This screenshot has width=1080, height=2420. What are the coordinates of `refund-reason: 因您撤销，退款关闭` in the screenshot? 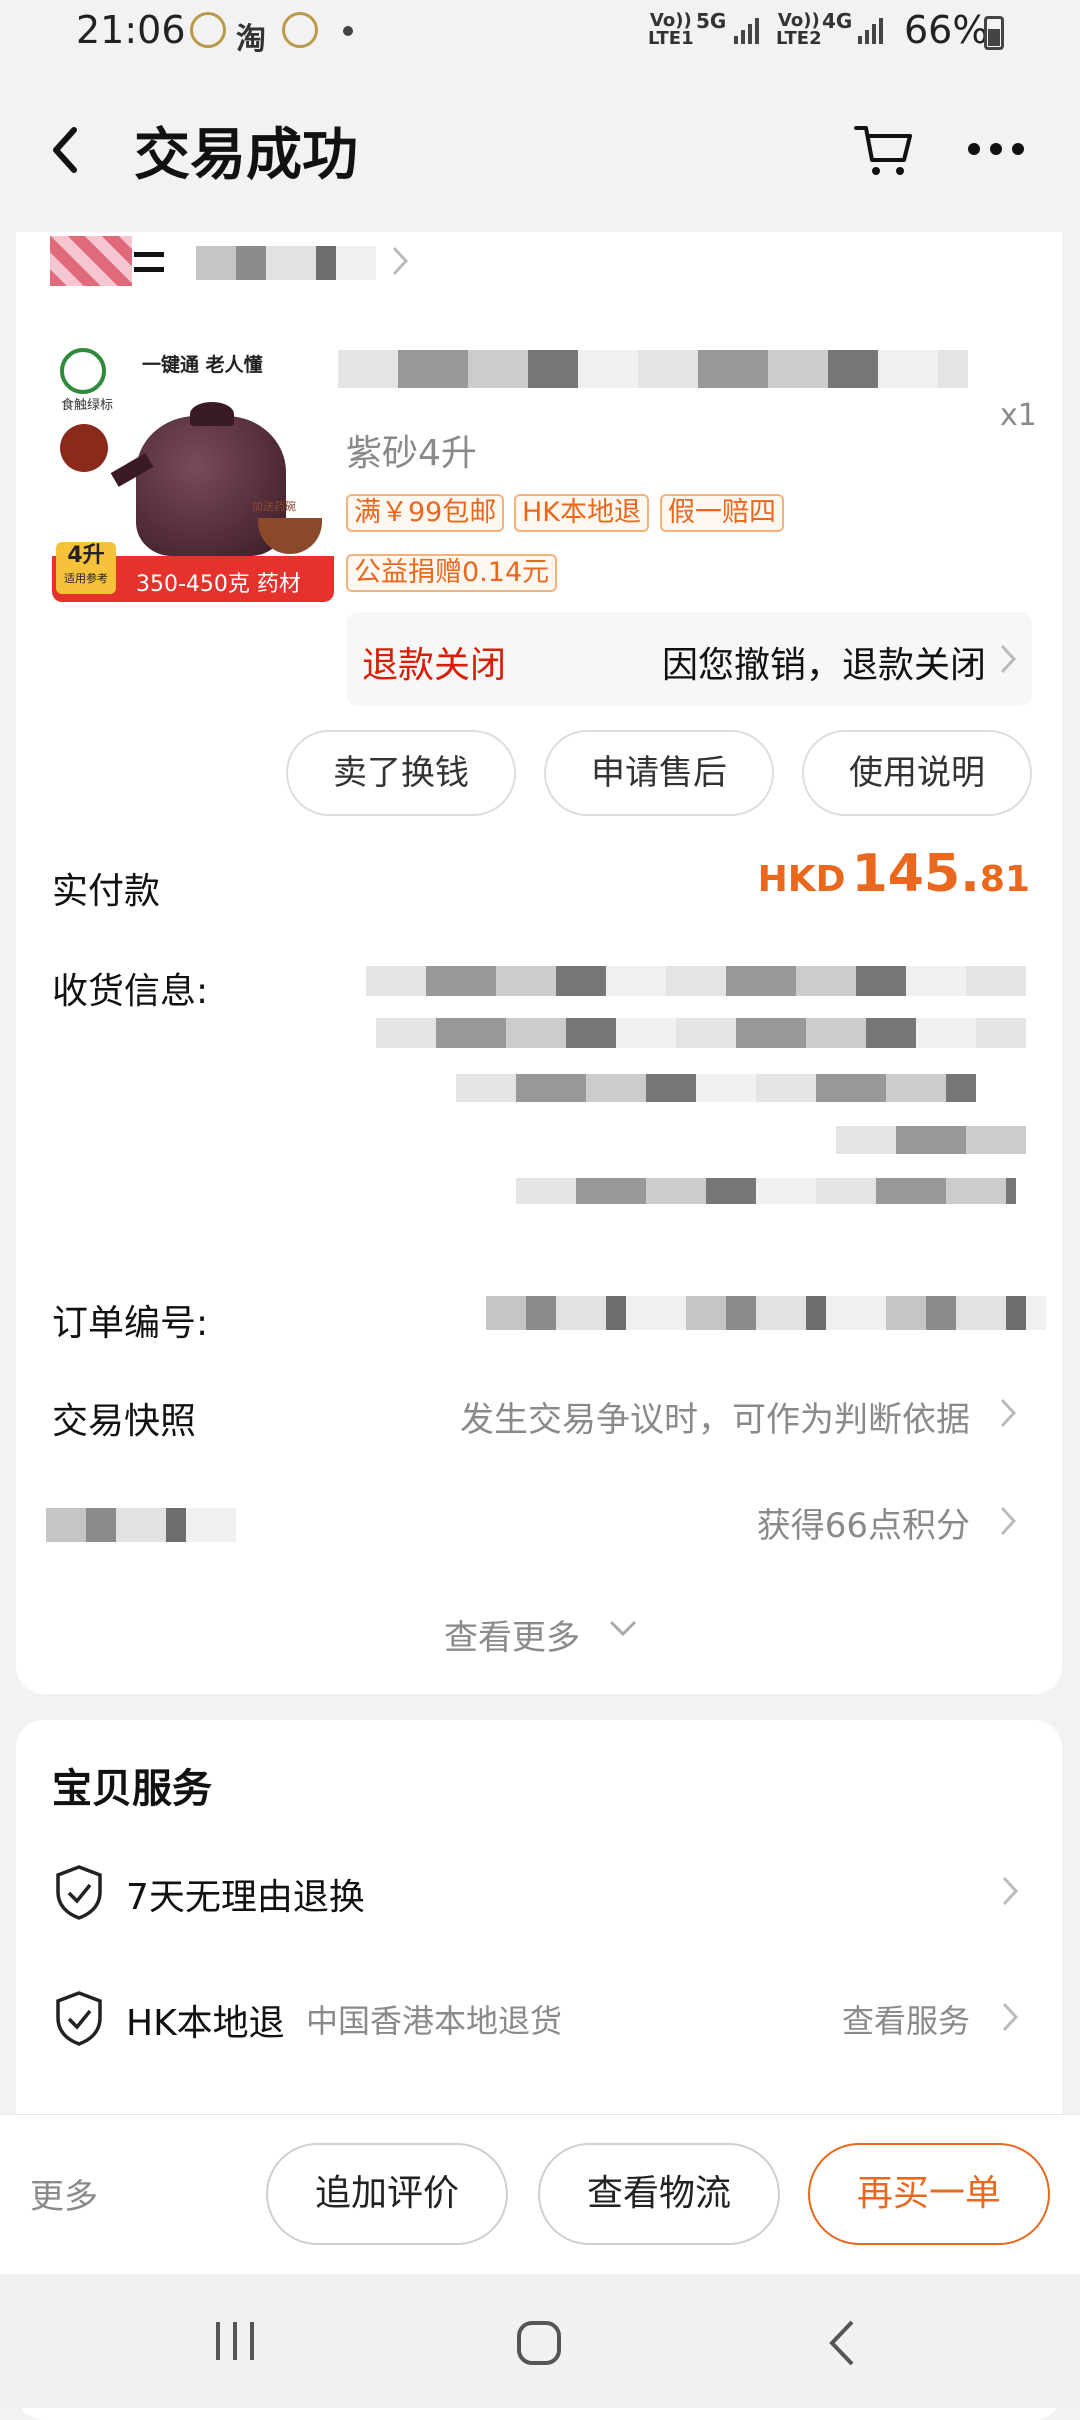 It's located at (823, 665).